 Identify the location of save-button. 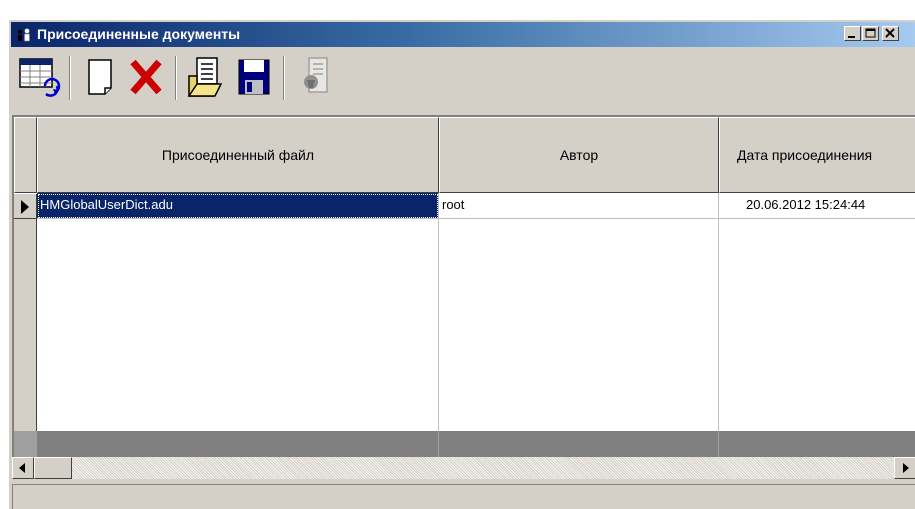
(254, 77).